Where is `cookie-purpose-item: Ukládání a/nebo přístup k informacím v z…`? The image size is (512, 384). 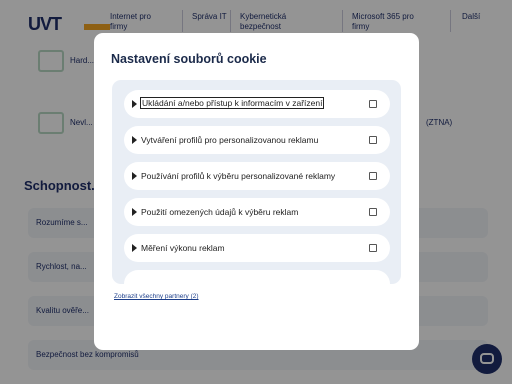 cookie-purpose-item: Ukládání a/nebo přístup k informacím v z… is located at coordinates (257, 104).